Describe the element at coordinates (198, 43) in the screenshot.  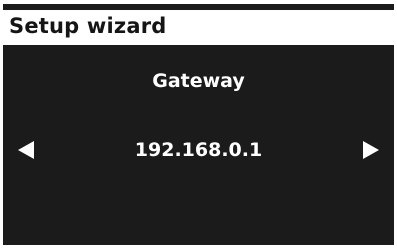
I see `title-divider` at that location.